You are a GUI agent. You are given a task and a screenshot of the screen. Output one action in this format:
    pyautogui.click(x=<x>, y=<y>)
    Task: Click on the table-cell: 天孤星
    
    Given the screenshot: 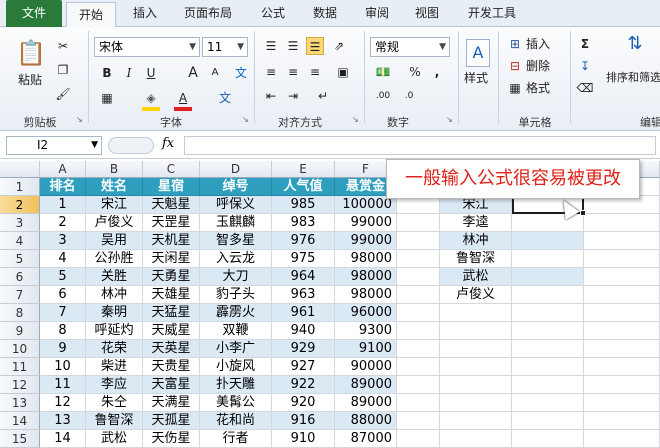 What is the action you would take?
    pyautogui.click(x=171, y=421)
    